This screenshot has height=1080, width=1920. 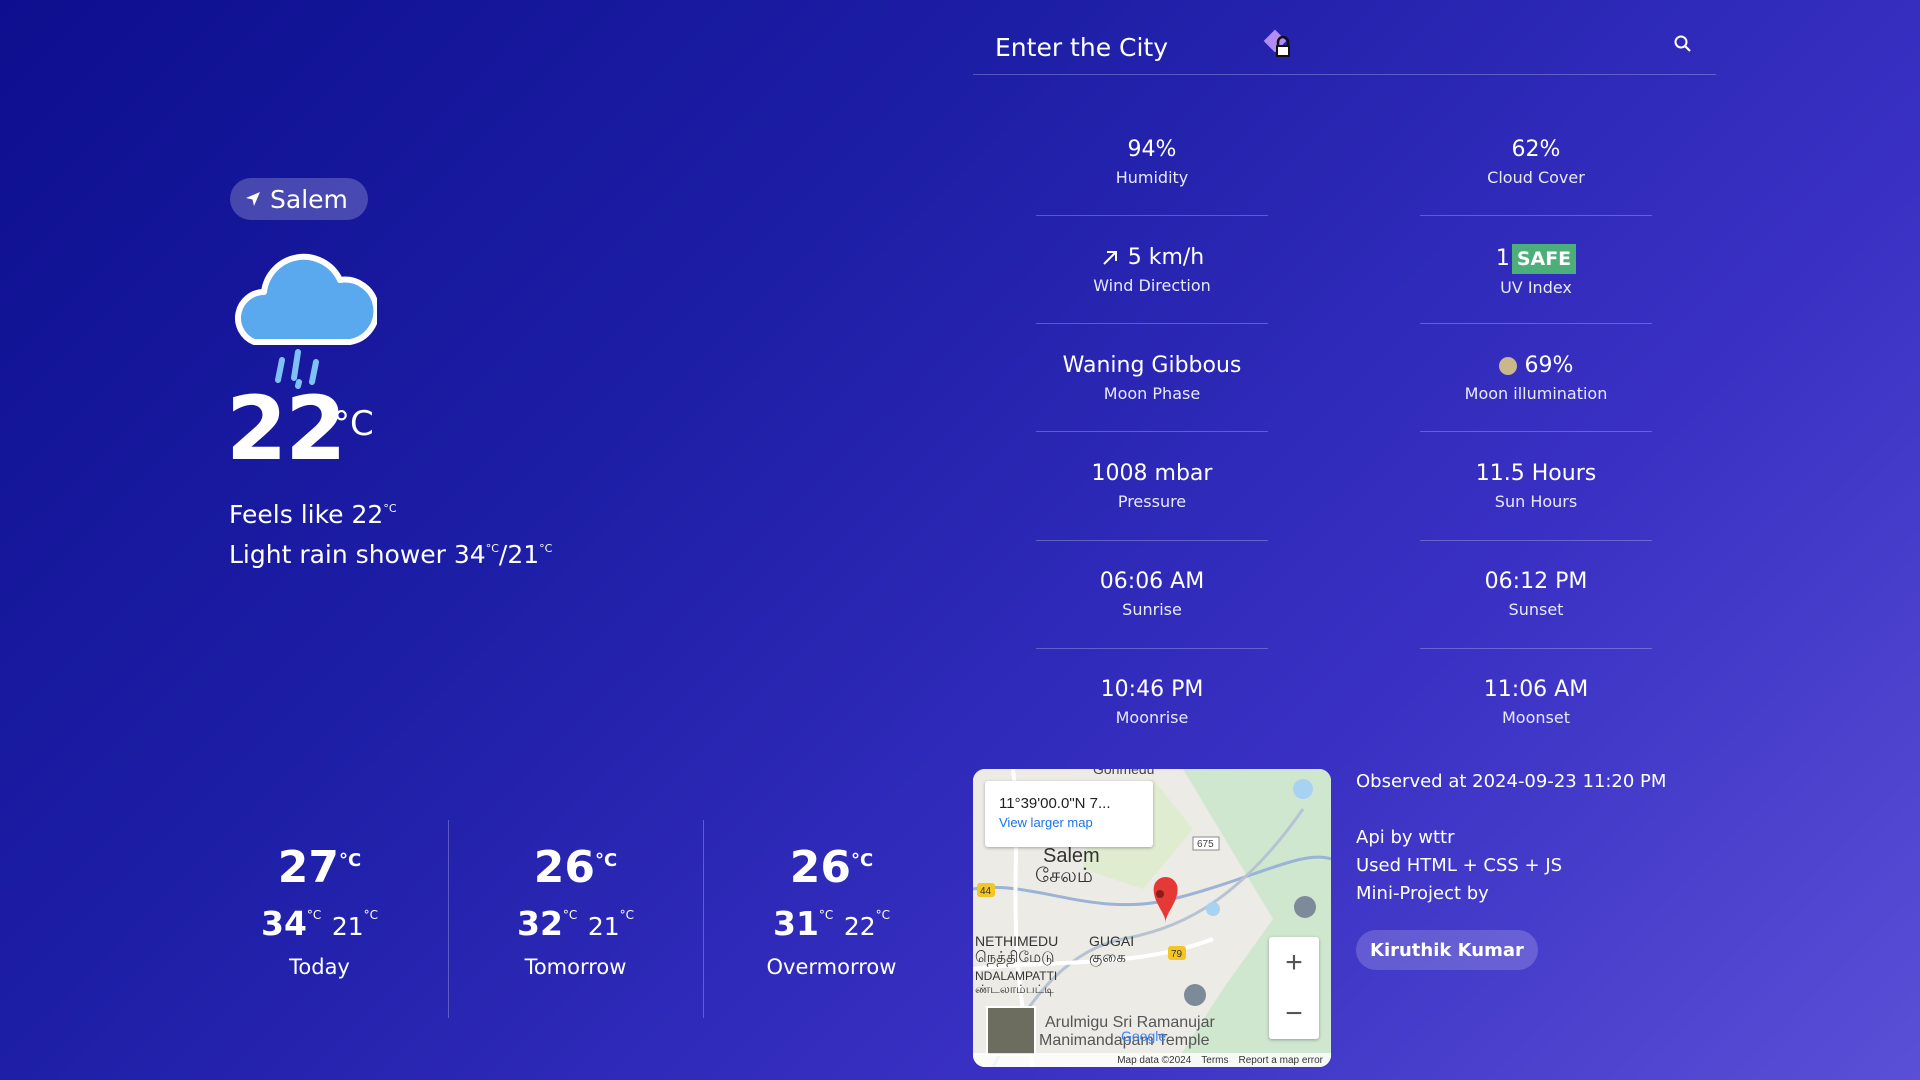 I want to click on stat-moonset: 11:06 AM Moonset, so click(x=1536, y=701).